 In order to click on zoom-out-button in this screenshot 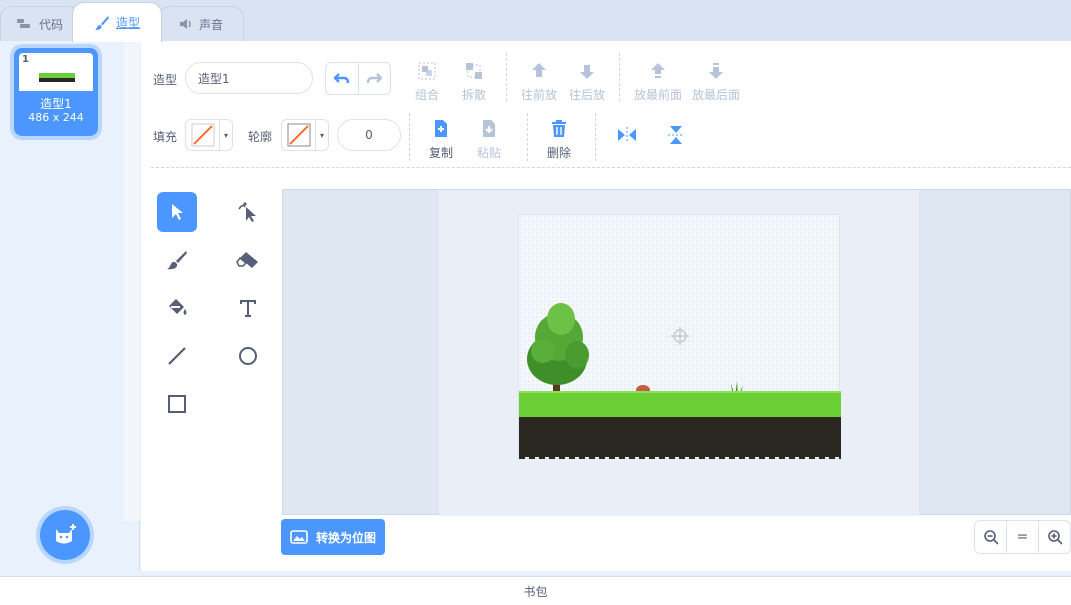, I will do `click(991, 537)`.